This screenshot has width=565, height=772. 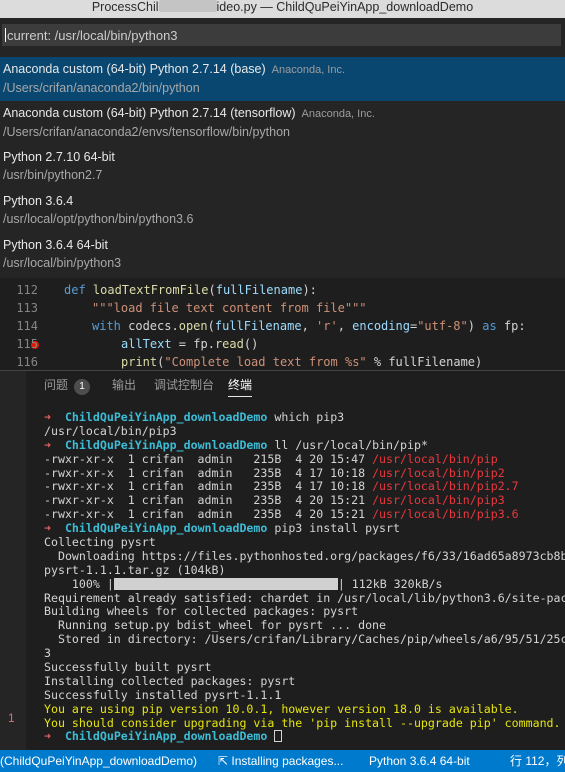 What do you see at coordinates (27, 290) in the screenshot?
I see `line-number: 112` at bounding box center [27, 290].